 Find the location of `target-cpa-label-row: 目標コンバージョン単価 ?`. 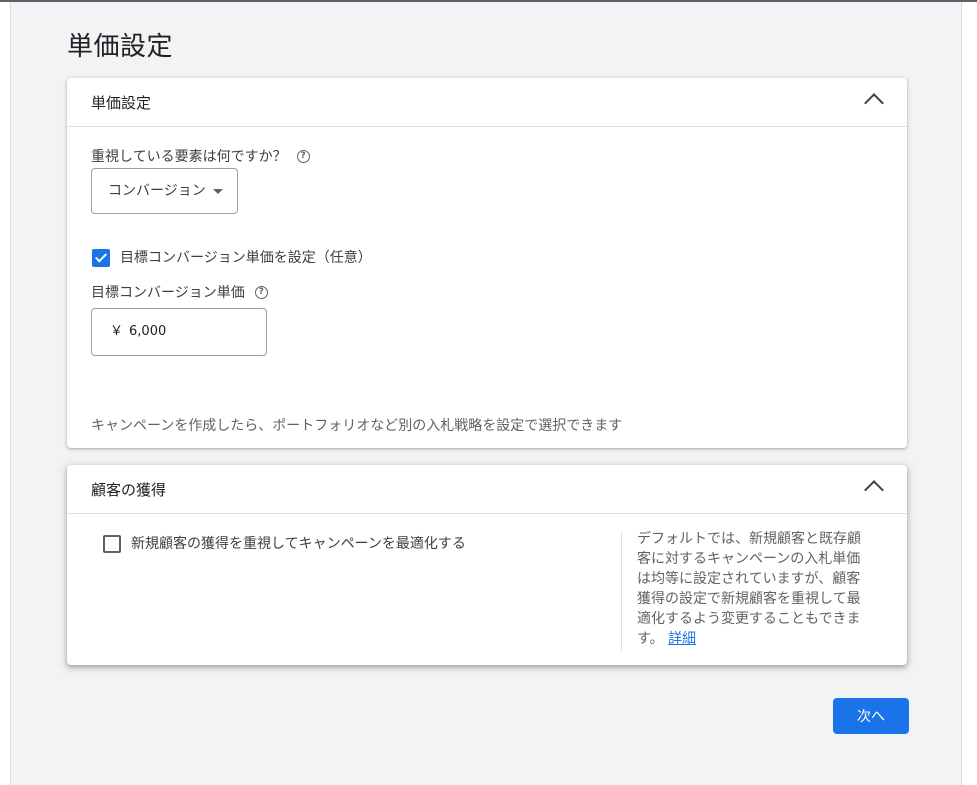

target-cpa-label-row: 目標コンバージョン単価 ? is located at coordinates (179, 292).